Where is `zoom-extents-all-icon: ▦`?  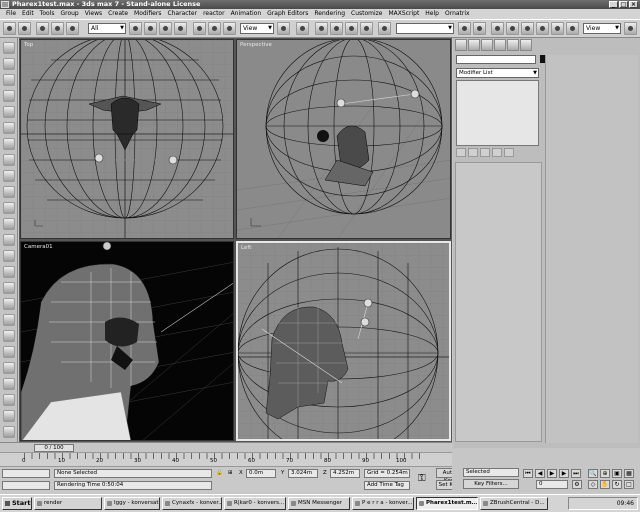 zoom-extents-all-icon: ▦ is located at coordinates (629, 473).